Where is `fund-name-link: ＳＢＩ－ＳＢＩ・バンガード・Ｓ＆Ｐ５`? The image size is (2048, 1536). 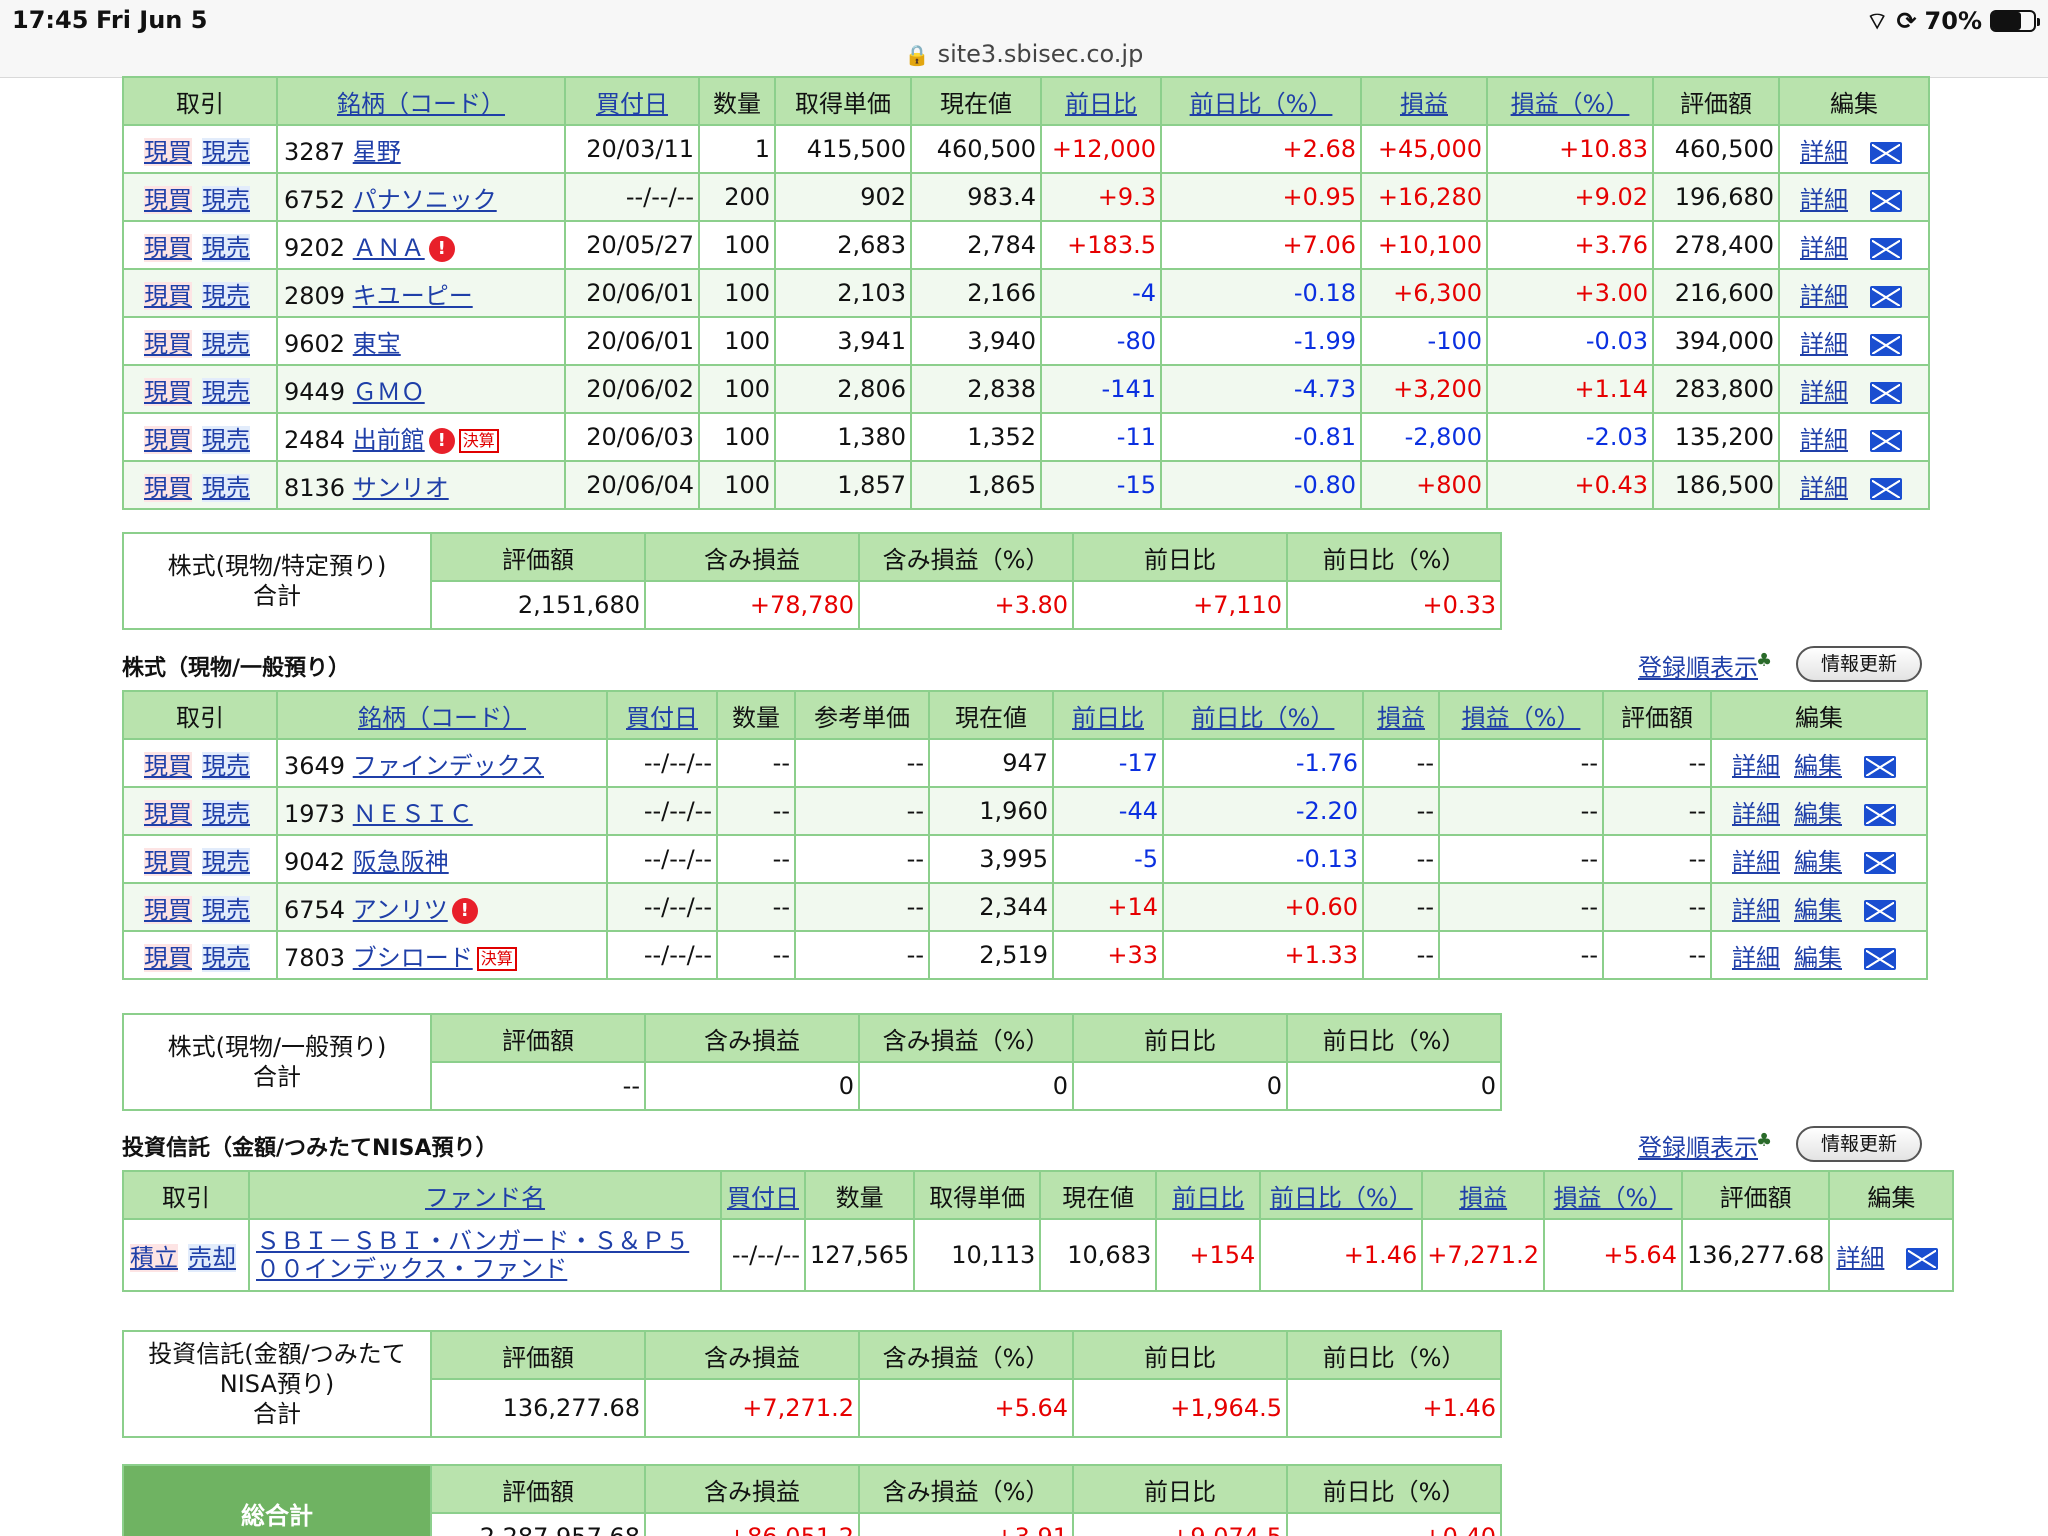 fund-name-link: ＳＢＩ－ＳＢＩ・バンガード・Ｓ＆Ｐ５ is located at coordinates (486, 1241).